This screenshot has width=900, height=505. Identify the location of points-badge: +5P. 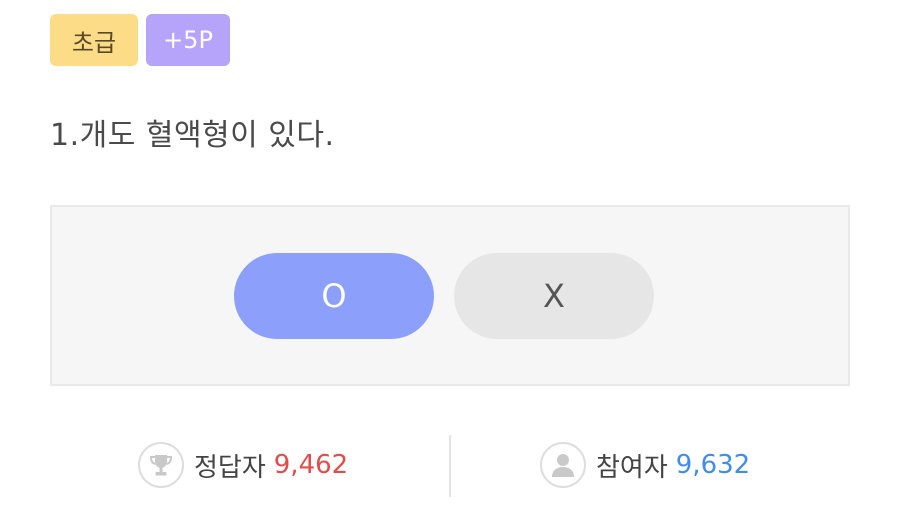
(188, 40).